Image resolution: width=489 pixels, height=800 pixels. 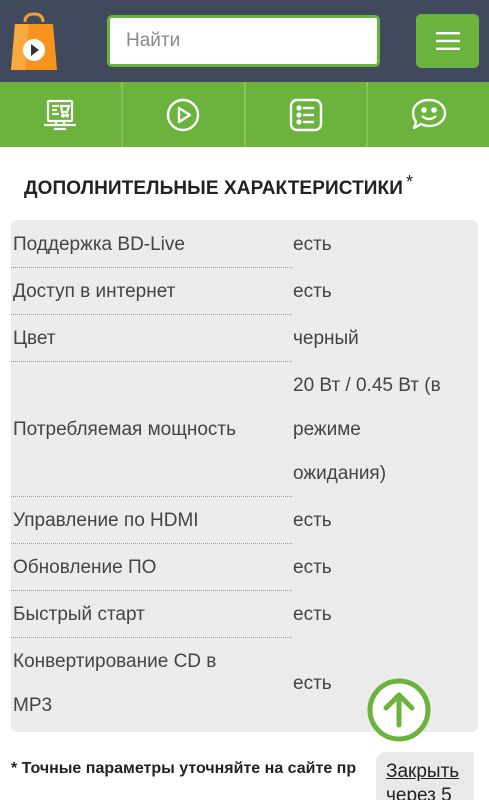 What do you see at coordinates (184, 768) in the screenshot?
I see `footnote: * Точные параметры уточняйте на сайте пр` at bounding box center [184, 768].